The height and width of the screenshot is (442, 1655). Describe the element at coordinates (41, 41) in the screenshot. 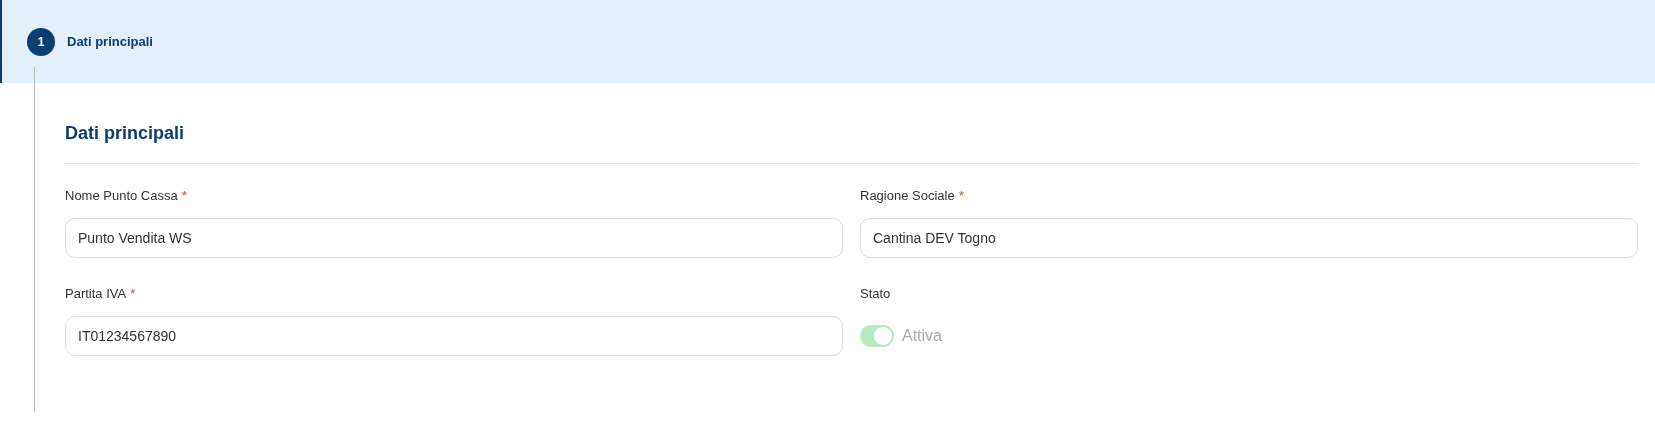

I see `step-number: 1` at that location.